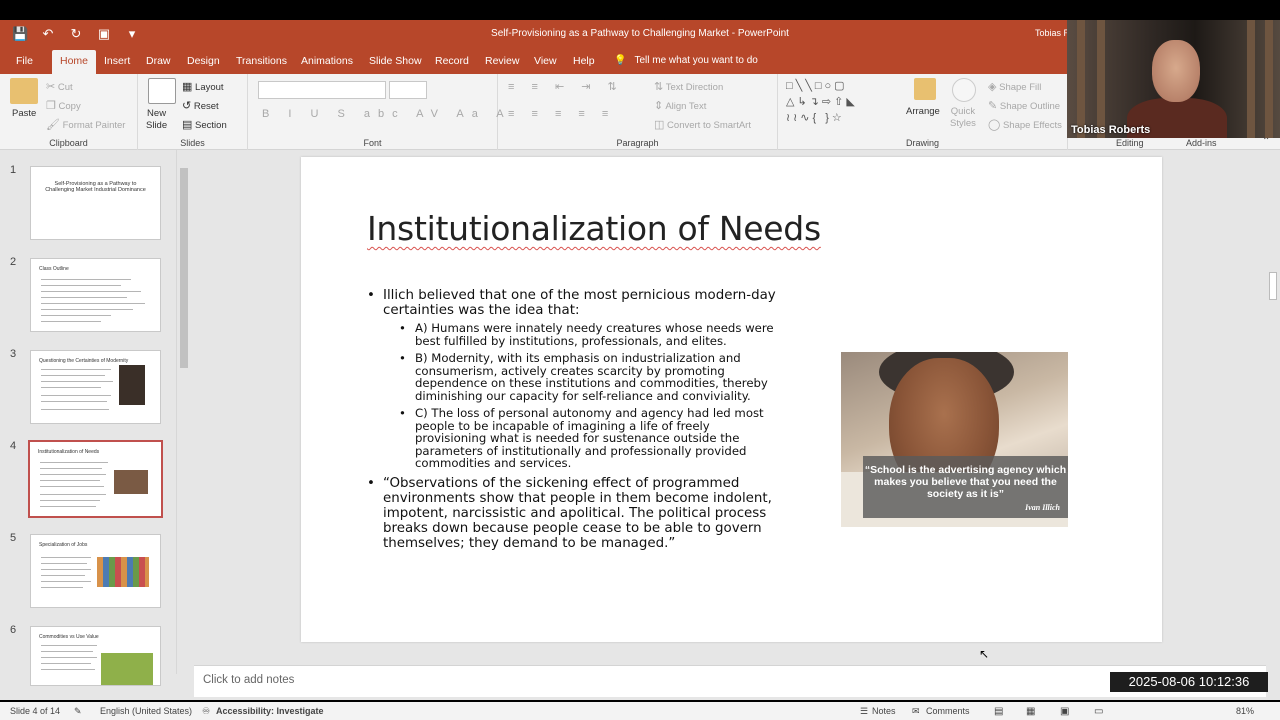  I want to click on account-name: Tobias R, so click(1052, 33).